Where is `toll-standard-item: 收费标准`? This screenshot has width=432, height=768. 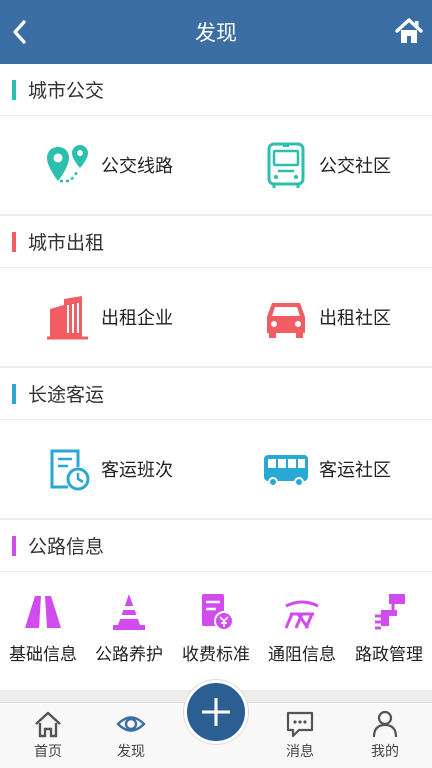 toll-standard-item: 收费标准 is located at coordinates (216, 622).